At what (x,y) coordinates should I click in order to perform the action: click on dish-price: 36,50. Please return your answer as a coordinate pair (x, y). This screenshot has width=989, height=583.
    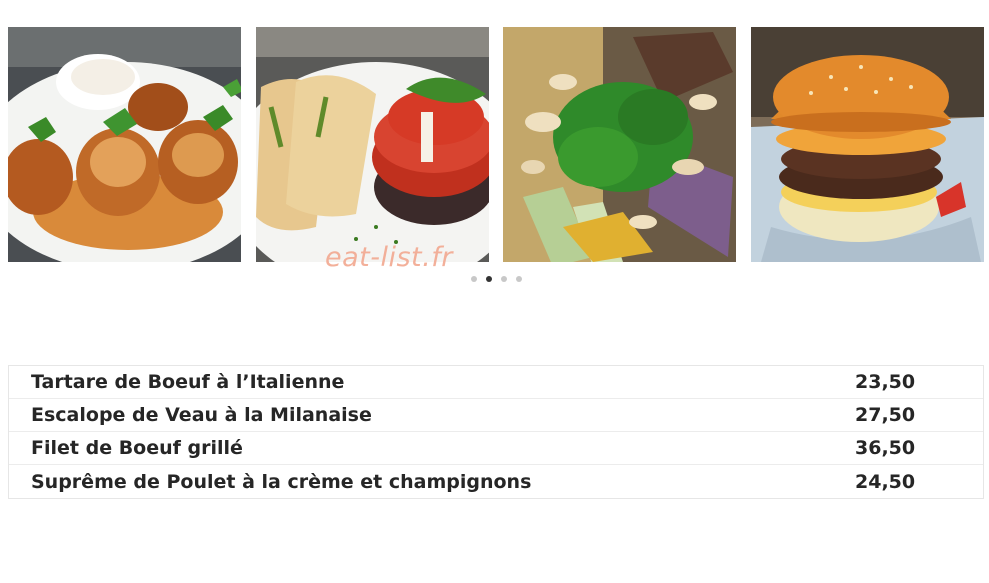
    Looking at the image, I should click on (885, 448).